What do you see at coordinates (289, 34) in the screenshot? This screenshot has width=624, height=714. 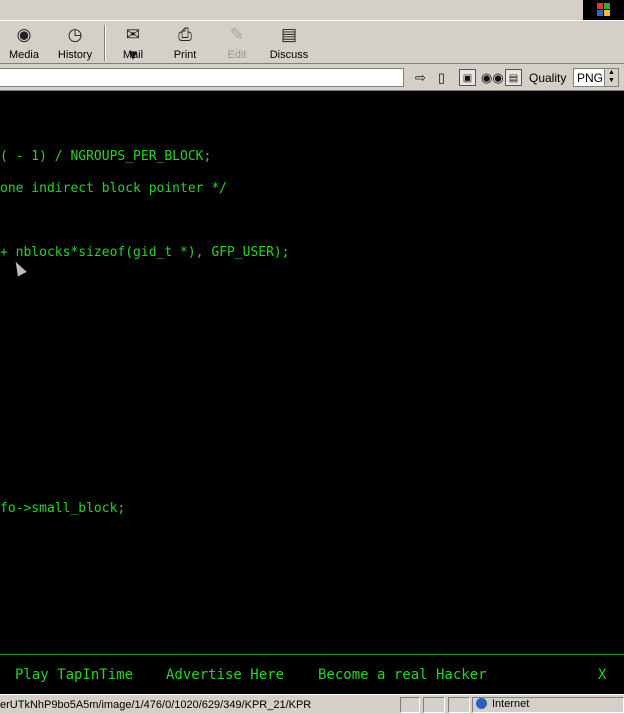 I see `discuss-icon: ▤` at bounding box center [289, 34].